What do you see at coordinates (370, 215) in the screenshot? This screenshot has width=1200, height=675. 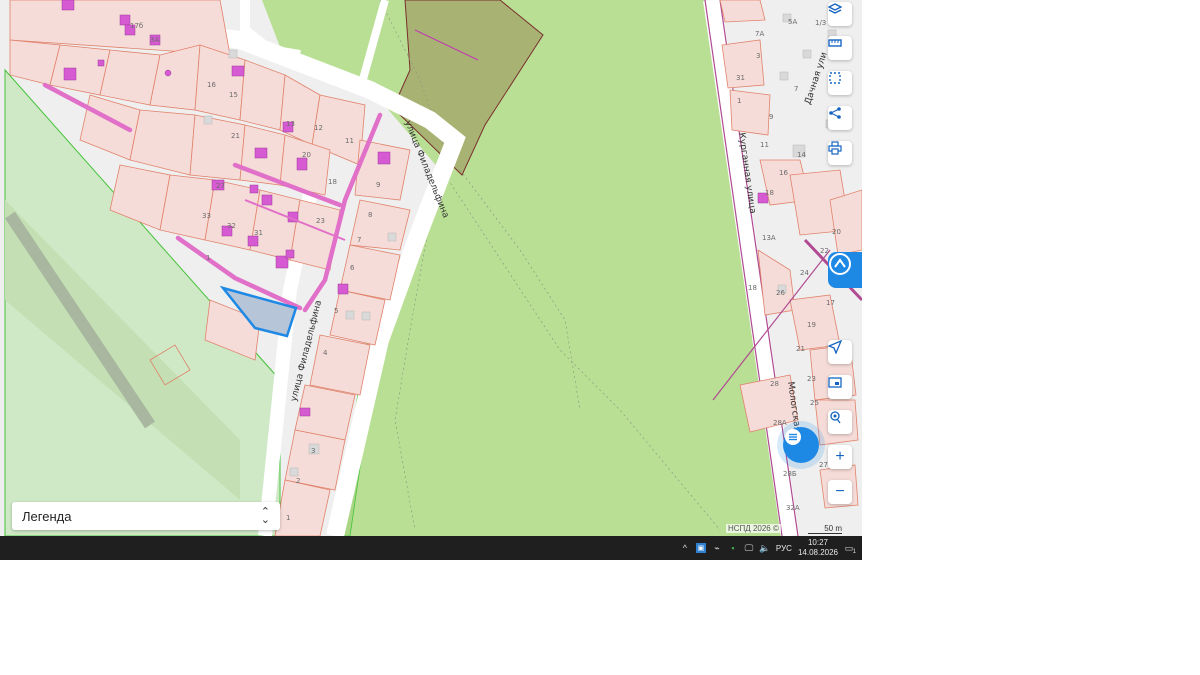 I see `lot-label: 8` at bounding box center [370, 215].